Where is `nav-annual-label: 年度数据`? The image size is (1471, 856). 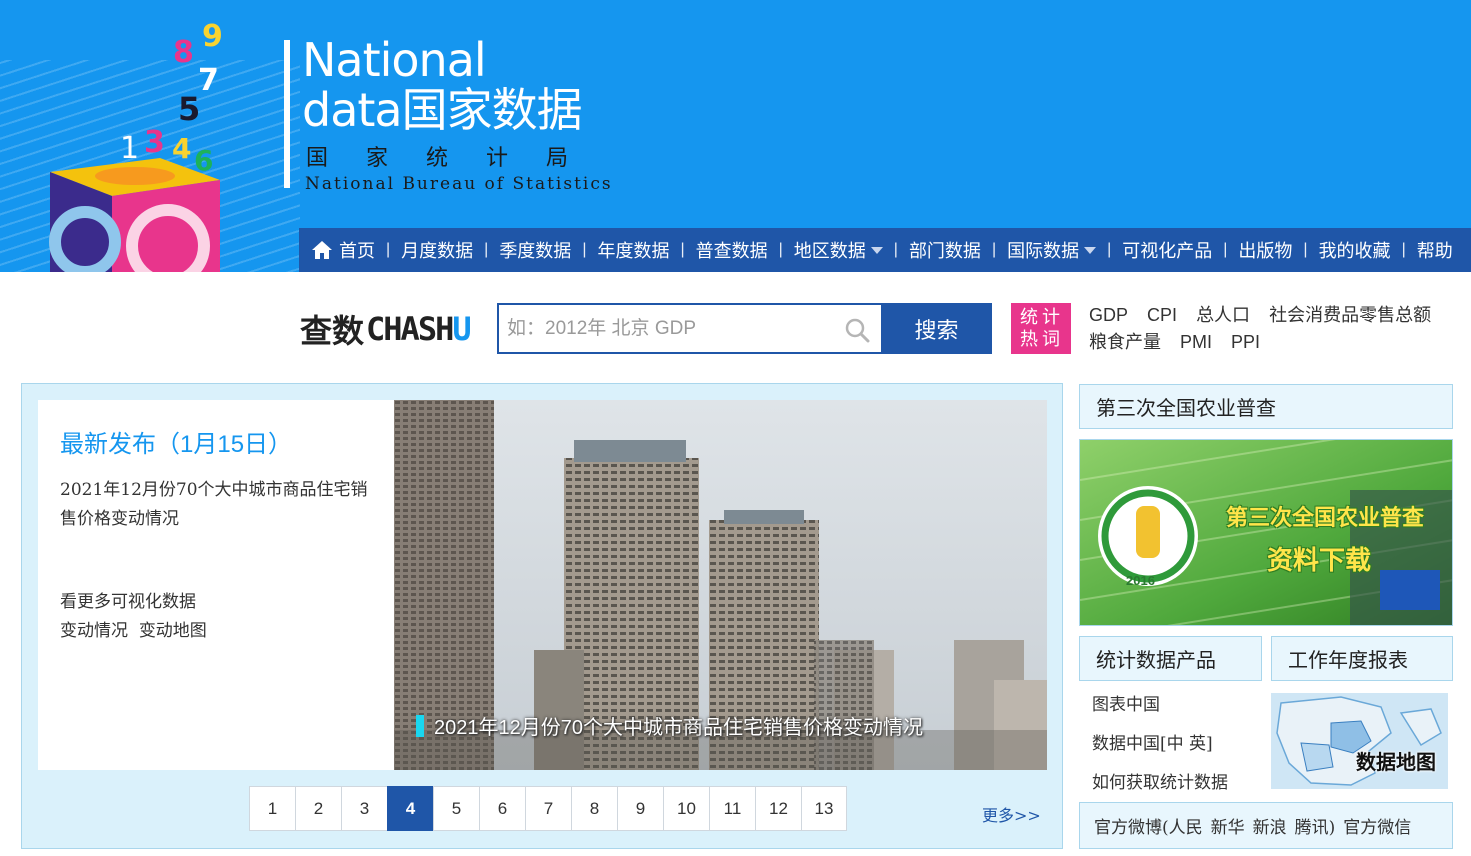 nav-annual-label: 年度数据 is located at coordinates (633, 251).